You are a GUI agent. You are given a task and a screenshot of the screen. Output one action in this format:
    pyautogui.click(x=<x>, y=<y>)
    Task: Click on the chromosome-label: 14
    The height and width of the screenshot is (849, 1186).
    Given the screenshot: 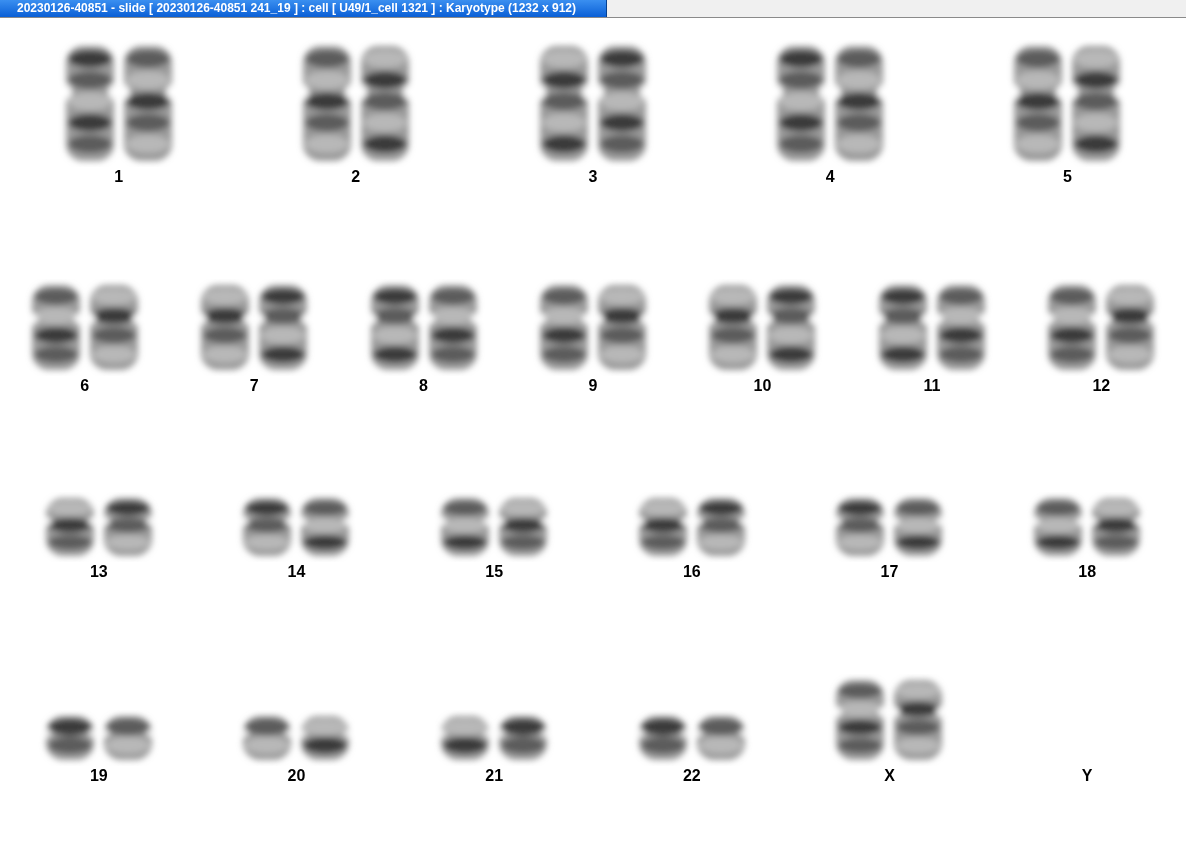 What is the action you would take?
    pyautogui.click(x=296, y=572)
    